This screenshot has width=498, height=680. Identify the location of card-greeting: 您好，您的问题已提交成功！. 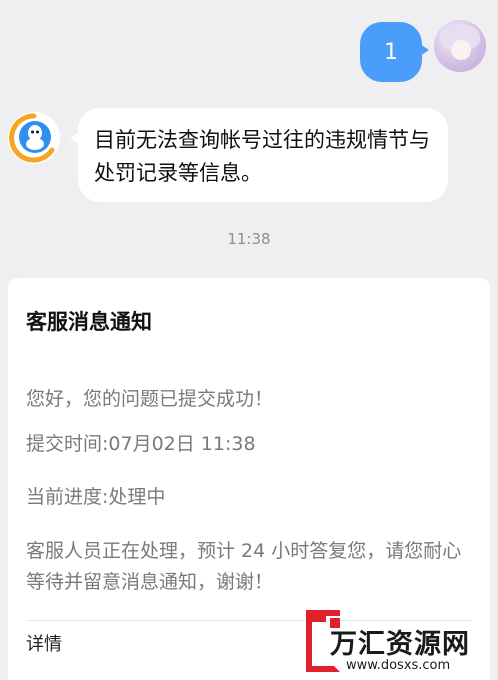
(150, 399).